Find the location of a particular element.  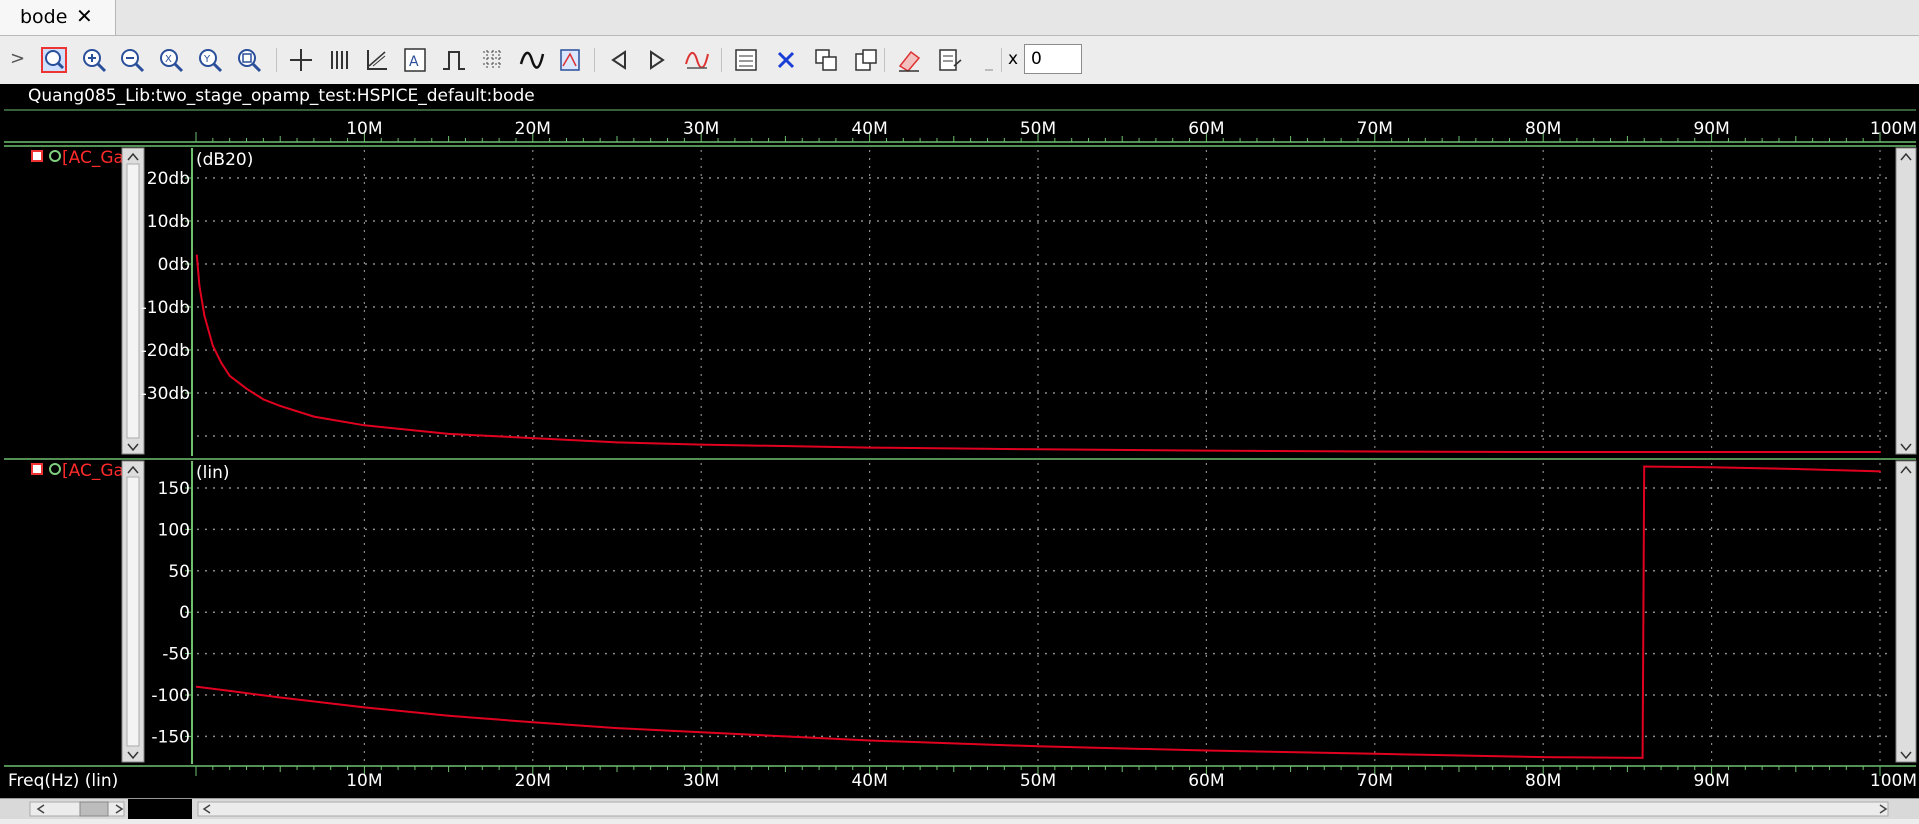

unit-label: (lin) is located at coordinates (213, 473).